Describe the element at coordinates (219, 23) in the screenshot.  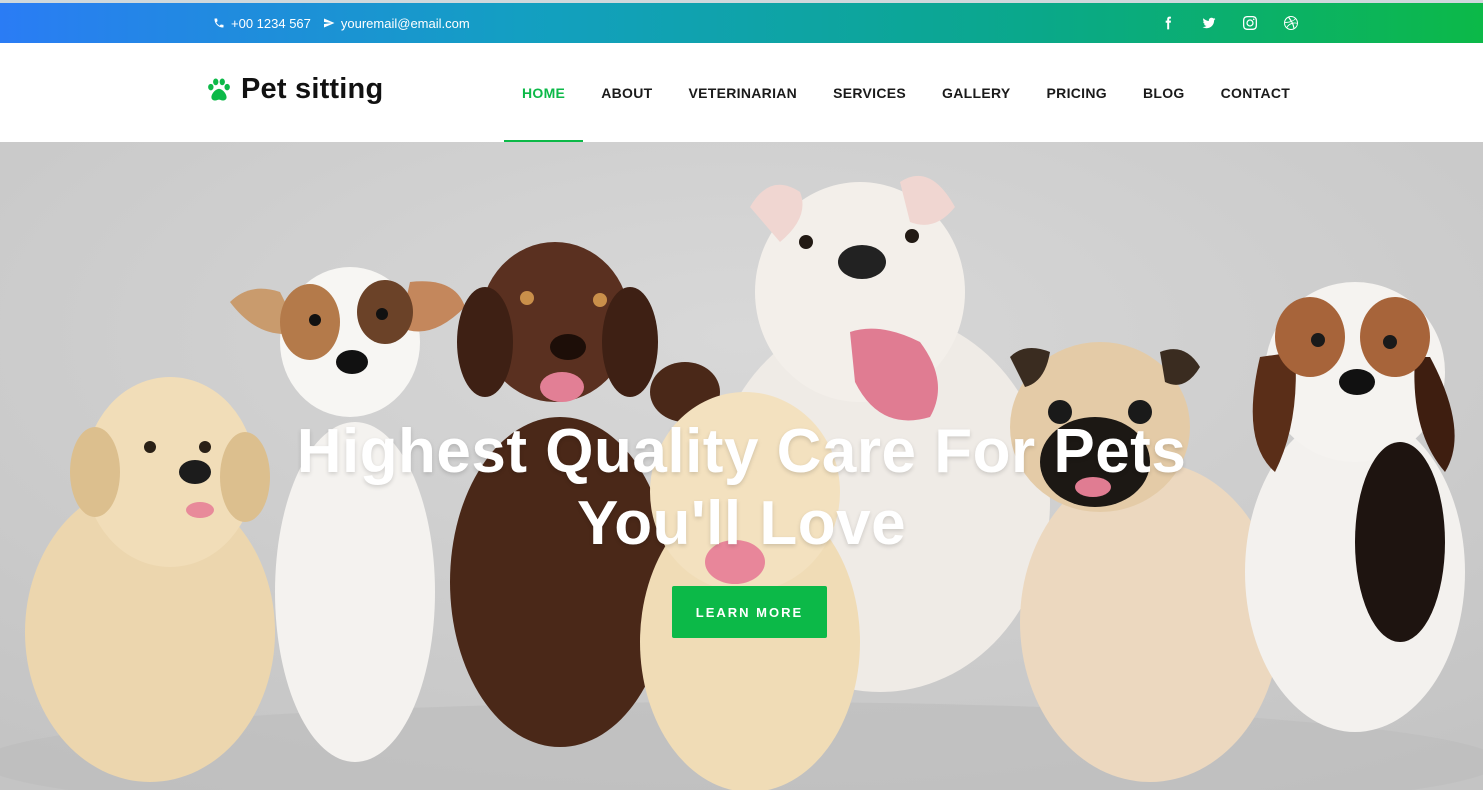
I see `phone-icon` at that location.